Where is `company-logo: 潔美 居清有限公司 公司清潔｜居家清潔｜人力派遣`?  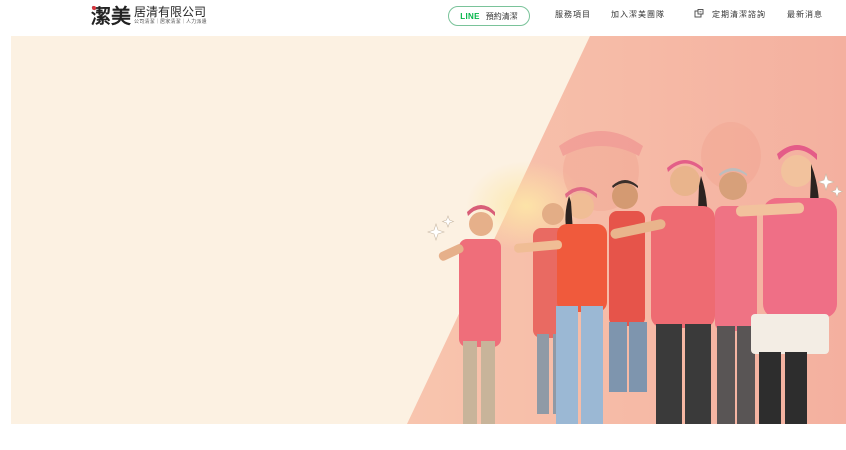
company-logo: 潔美 居清有限公司 公司清潔｜居家清潔｜人力派遣 is located at coordinates (149, 16).